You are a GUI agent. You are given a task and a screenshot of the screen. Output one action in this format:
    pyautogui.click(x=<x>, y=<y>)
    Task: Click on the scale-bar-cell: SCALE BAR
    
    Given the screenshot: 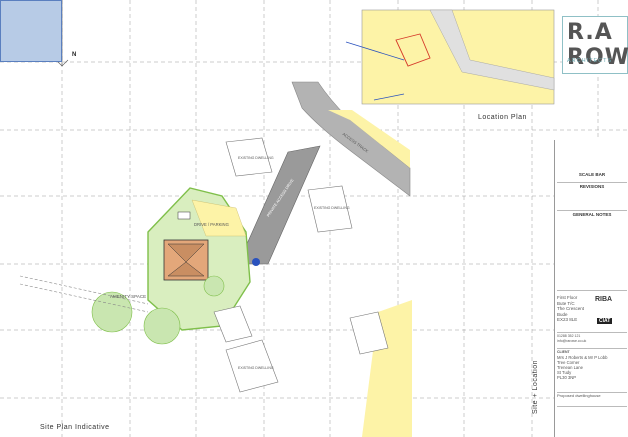 What is the action you would take?
    pyautogui.click(x=592, y=177)
    